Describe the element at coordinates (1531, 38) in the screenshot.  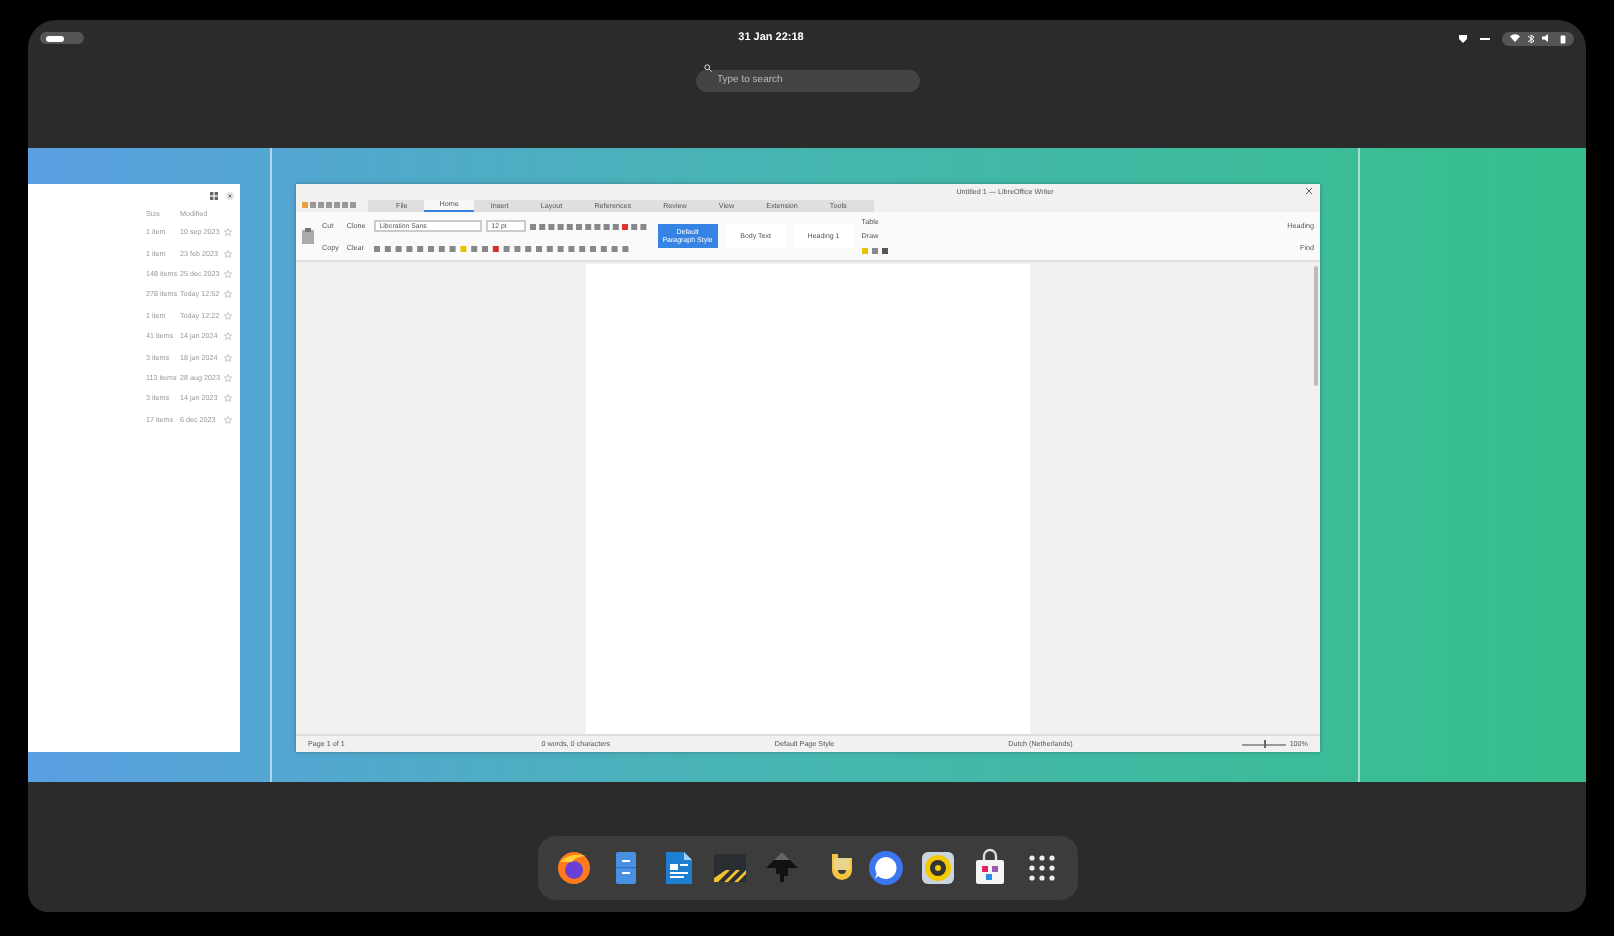
I see `bluetooth-icon` at that location.